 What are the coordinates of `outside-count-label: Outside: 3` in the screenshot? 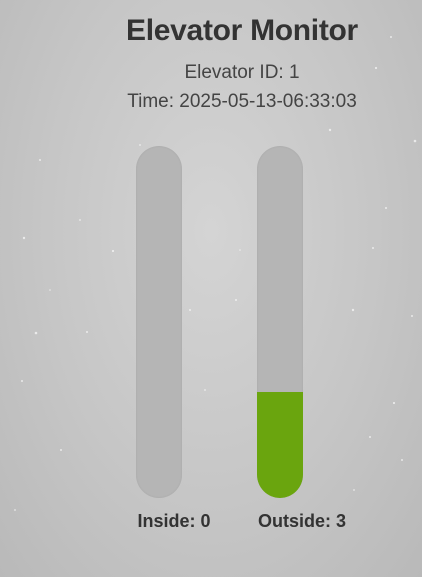 It's located at (302, 521).